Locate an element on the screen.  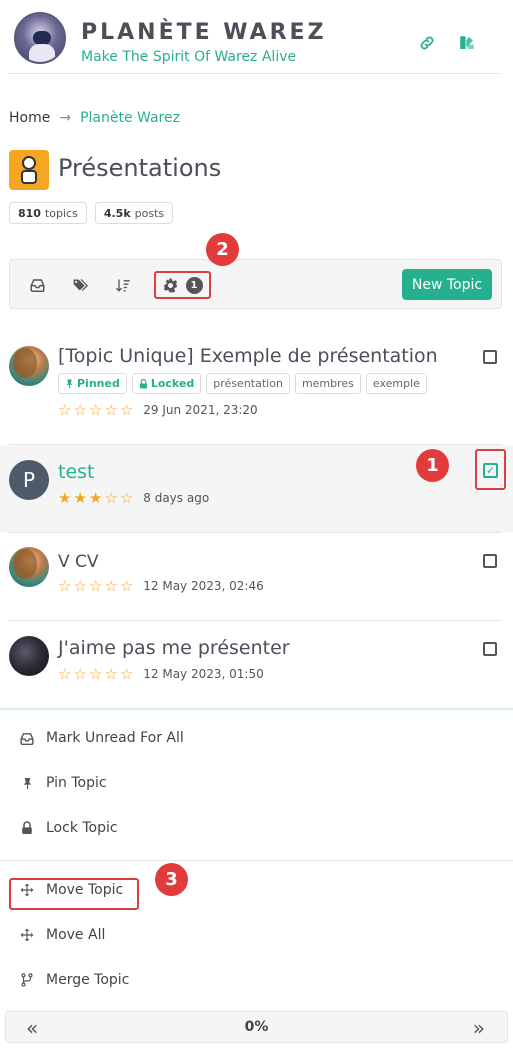
scroll-percent: 0% is located at coordinates (256, 1027).